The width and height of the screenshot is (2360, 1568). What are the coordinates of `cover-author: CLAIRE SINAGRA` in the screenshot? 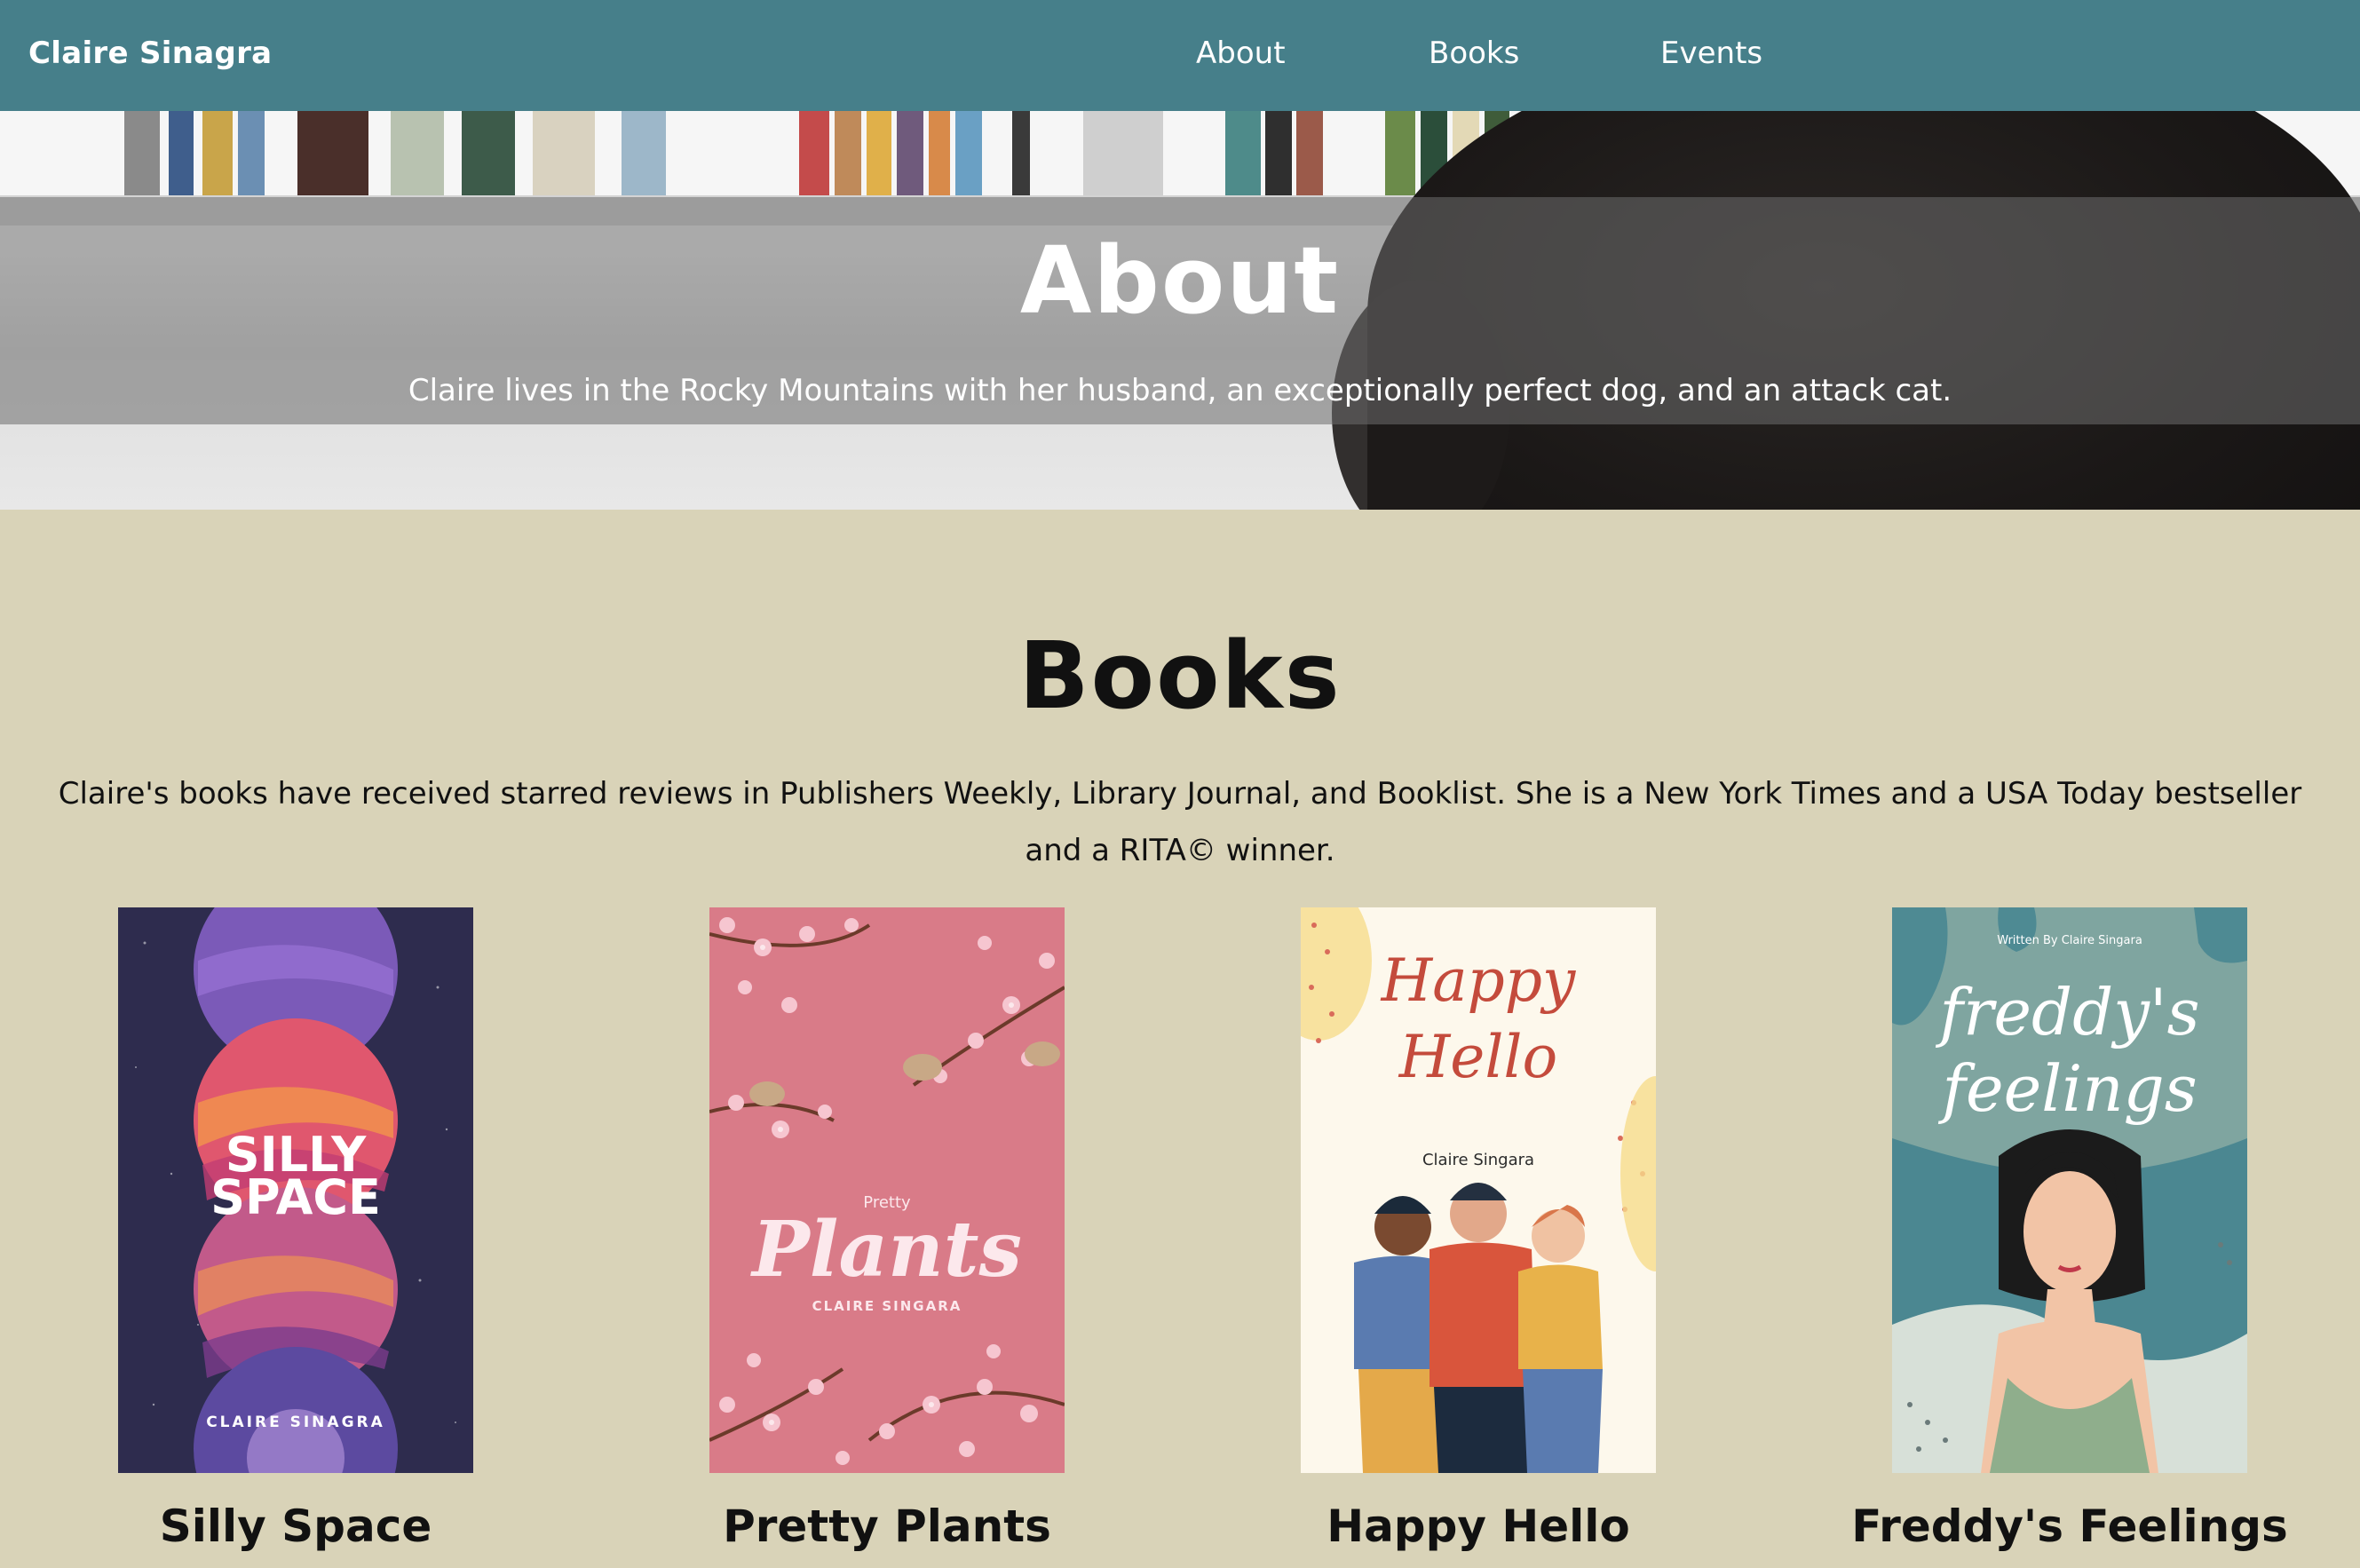 It's located at (295, 1422).